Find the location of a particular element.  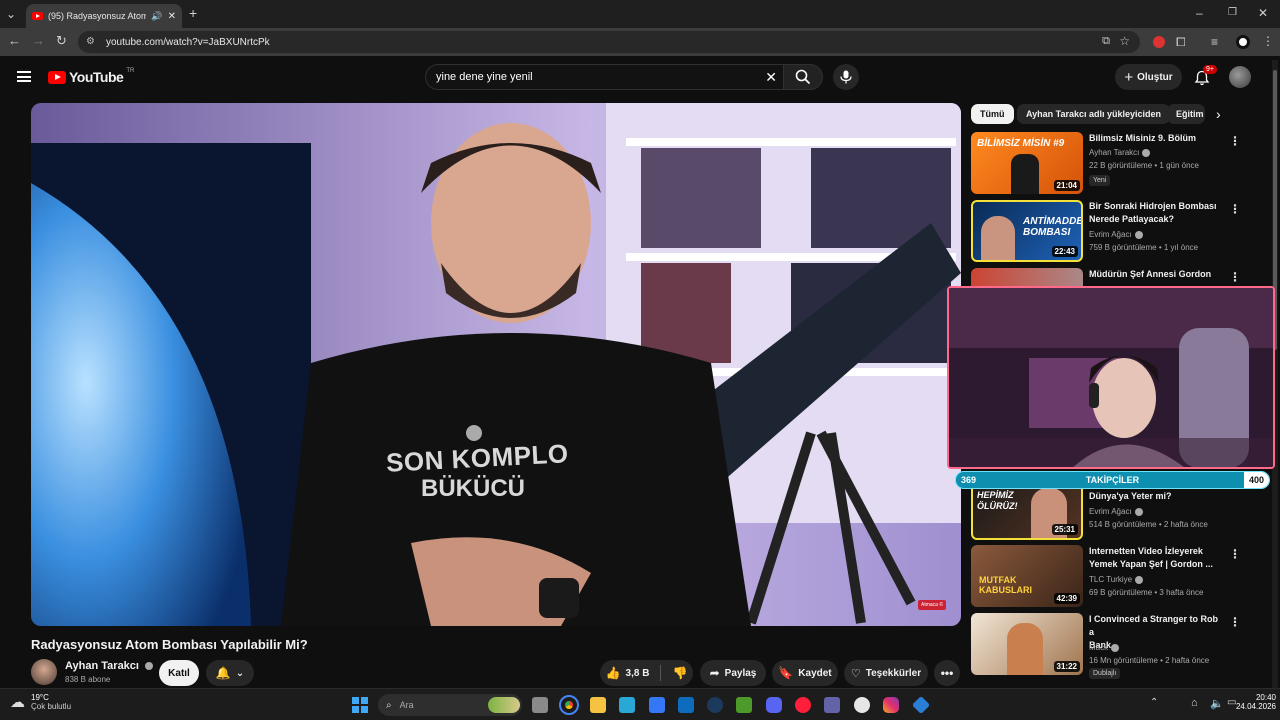

dislike-button: 👎 is located at coordinates (679, 673).